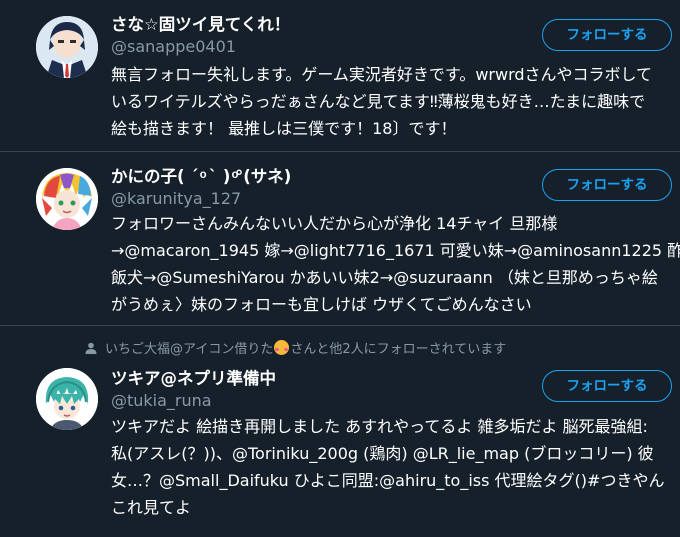 The width and height of the screenshot is (680, 537). Describe the element at coordinates (161, 401) in the screenshot. I see `user-handle: @tukia_runa` at that location.